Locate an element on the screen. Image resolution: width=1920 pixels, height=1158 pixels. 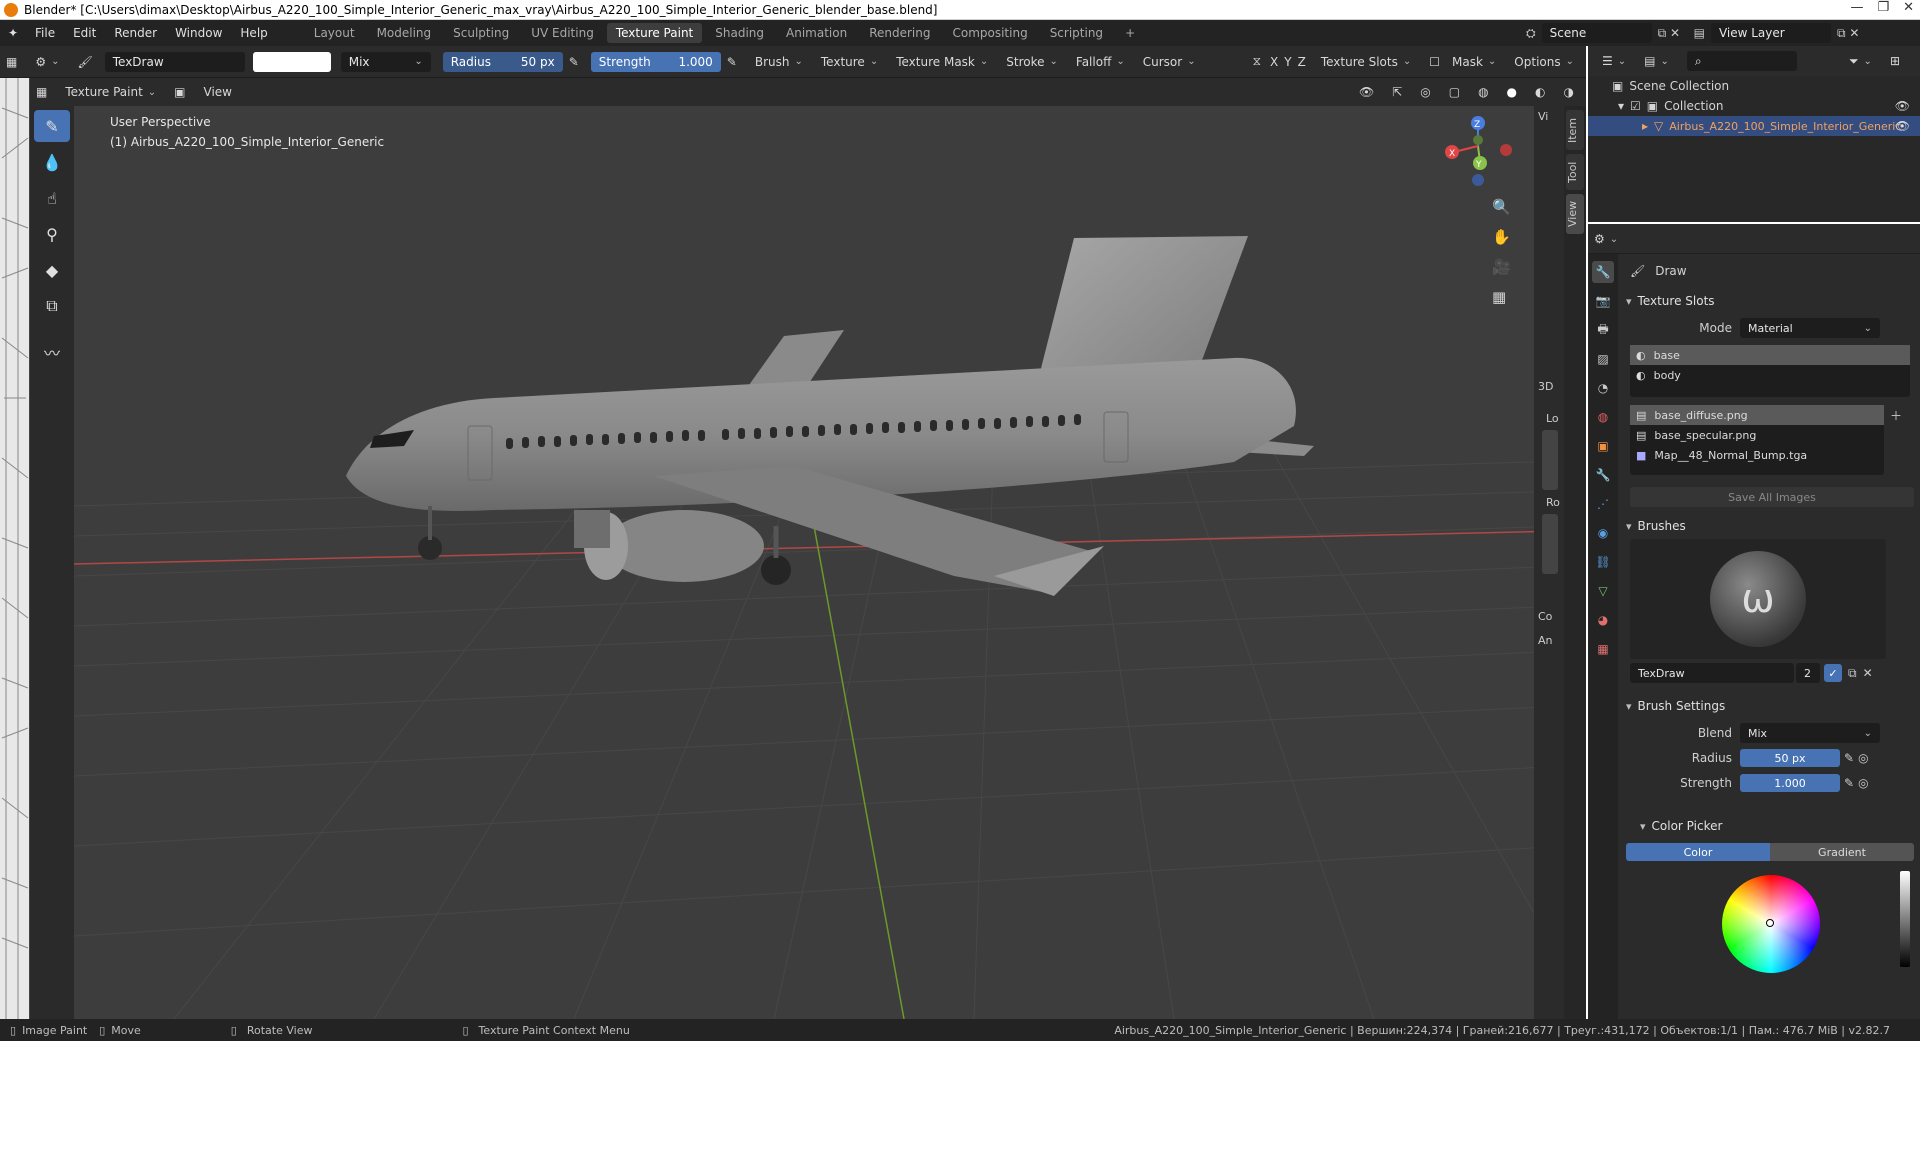
smear-tool-icon: ☝ is located at coordinates (52, 198).